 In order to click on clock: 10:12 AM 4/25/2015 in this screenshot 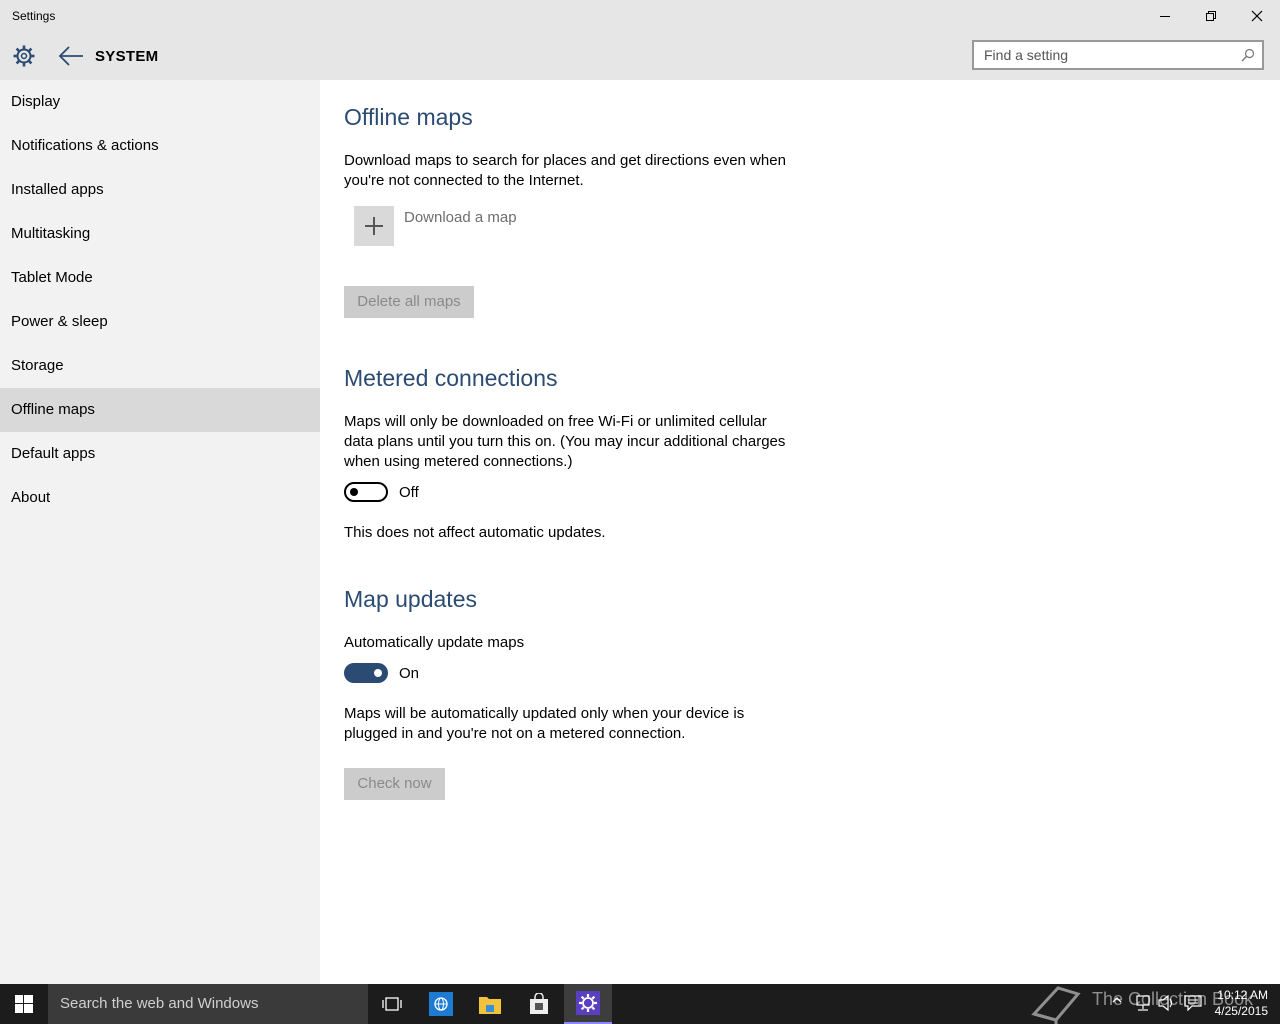, I will do `click(1238, 1003)`.